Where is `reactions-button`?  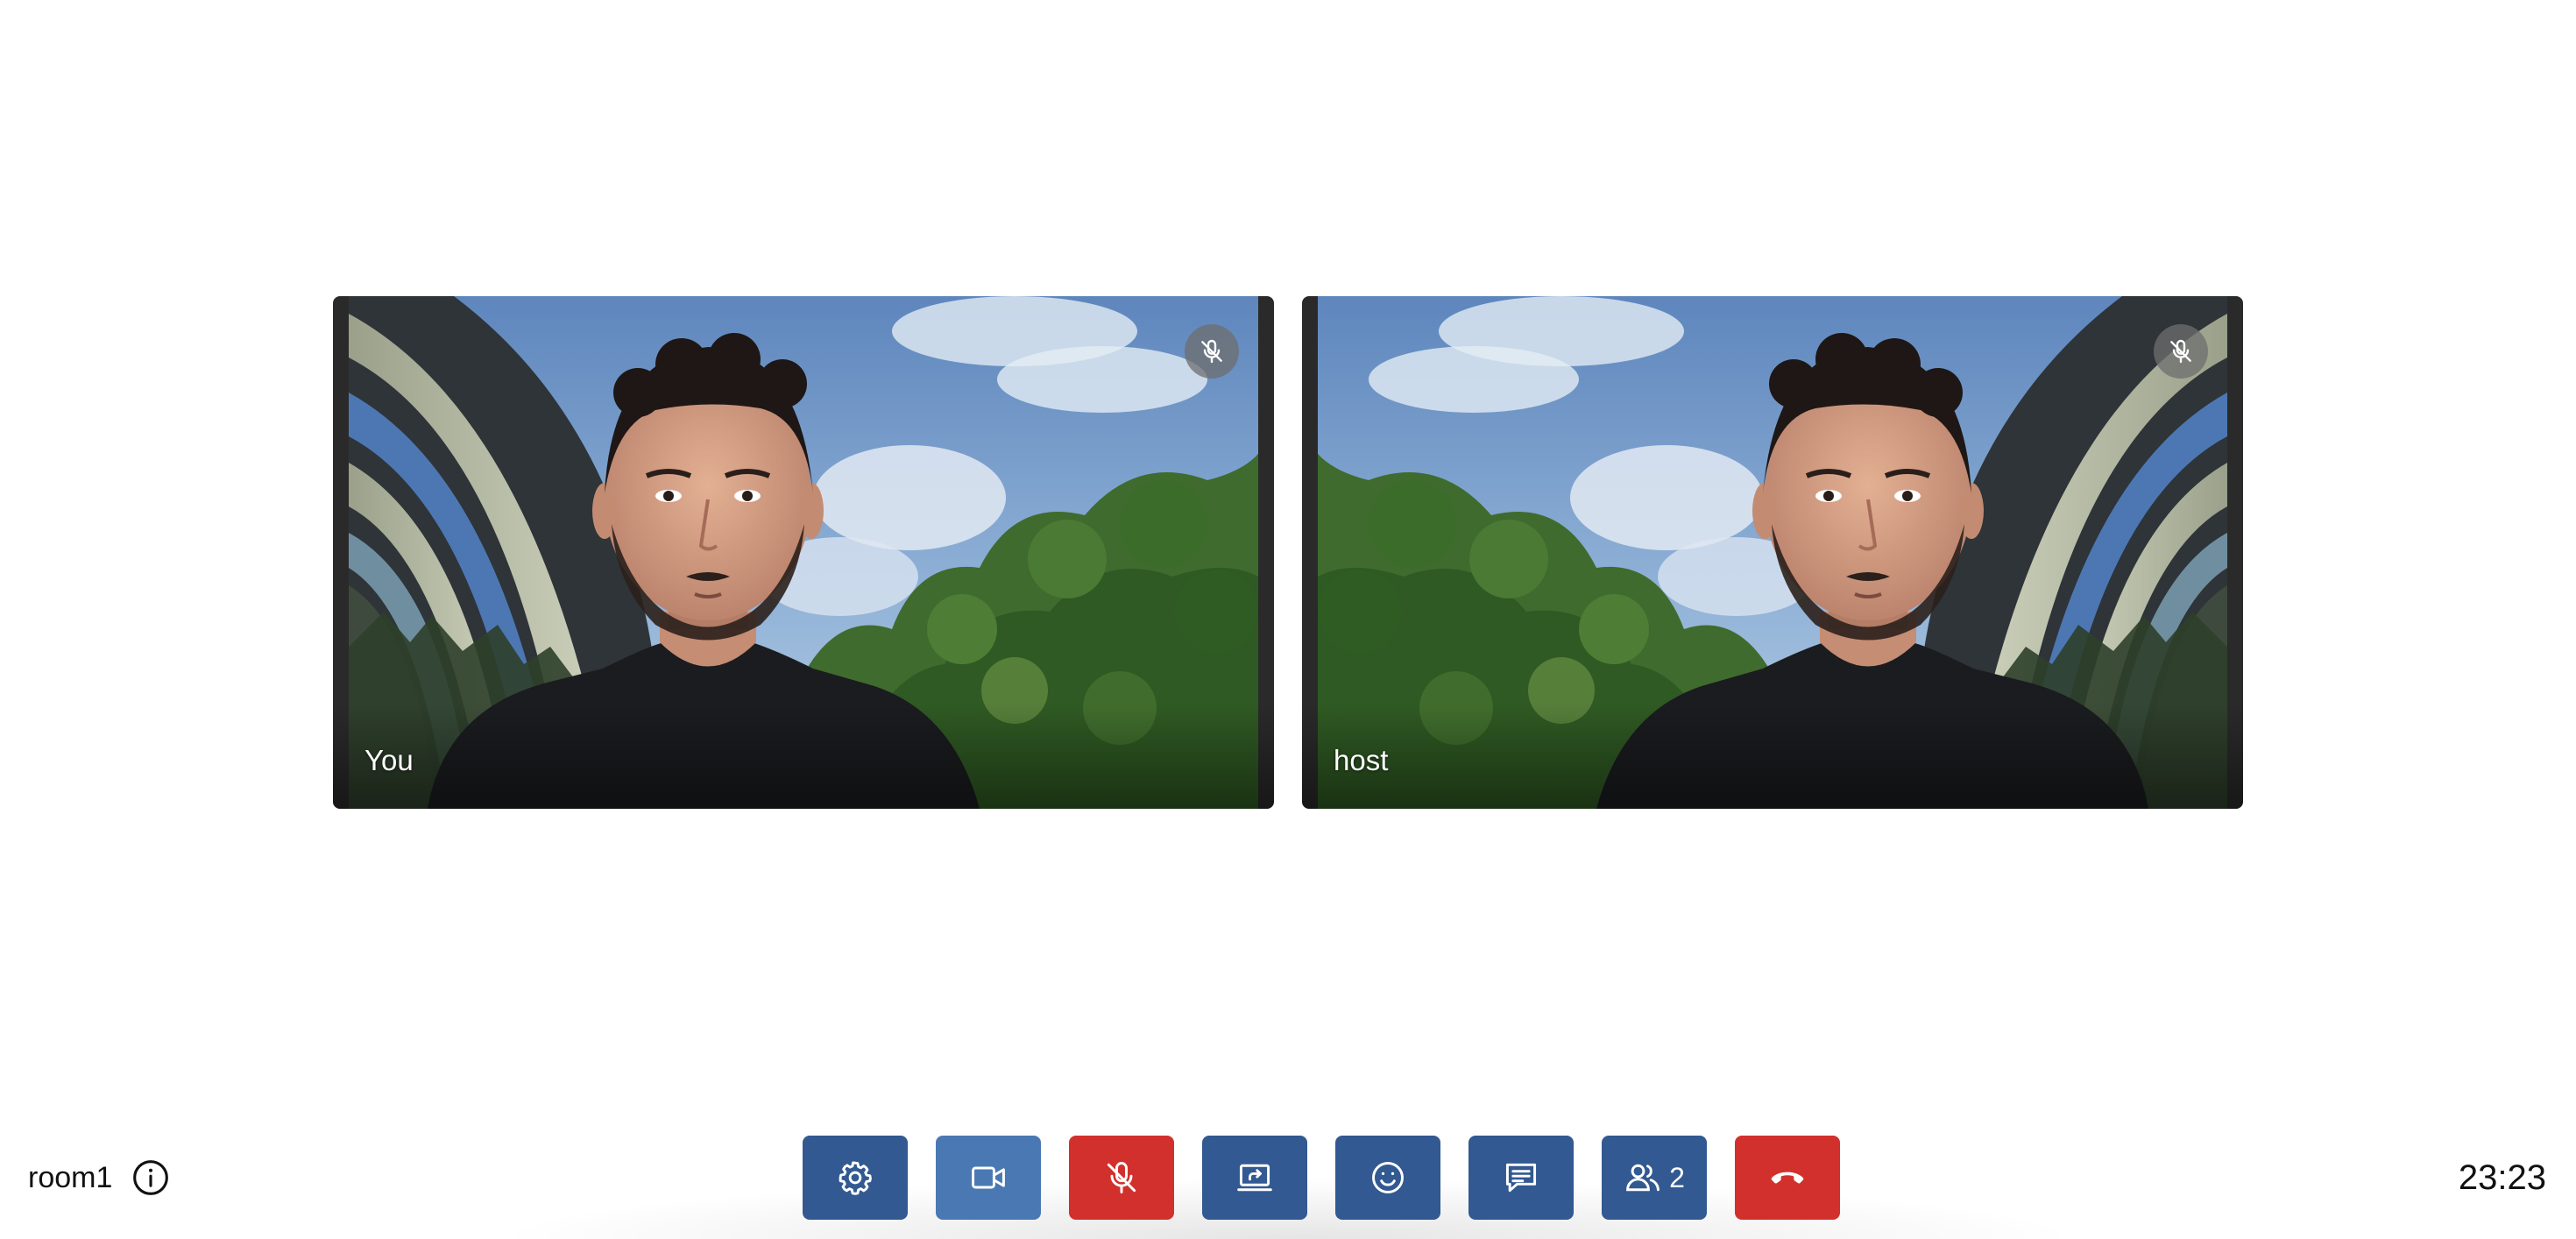 reactions-button is located at coordinates (1387, 1178).